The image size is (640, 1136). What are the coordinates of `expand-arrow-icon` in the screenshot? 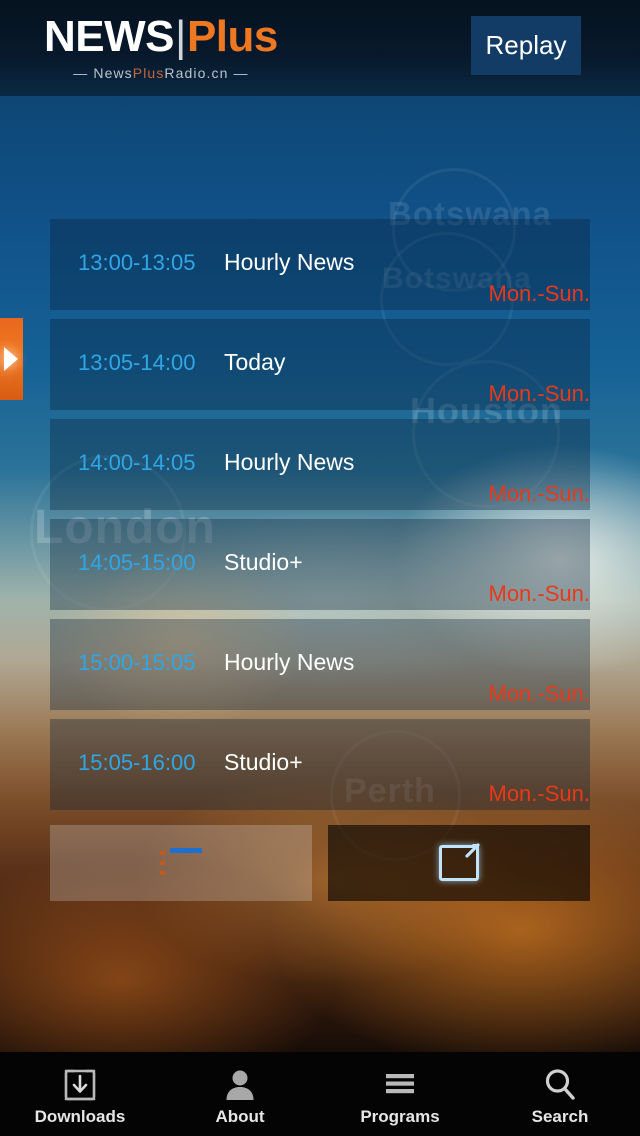 It's located at (10, 359).